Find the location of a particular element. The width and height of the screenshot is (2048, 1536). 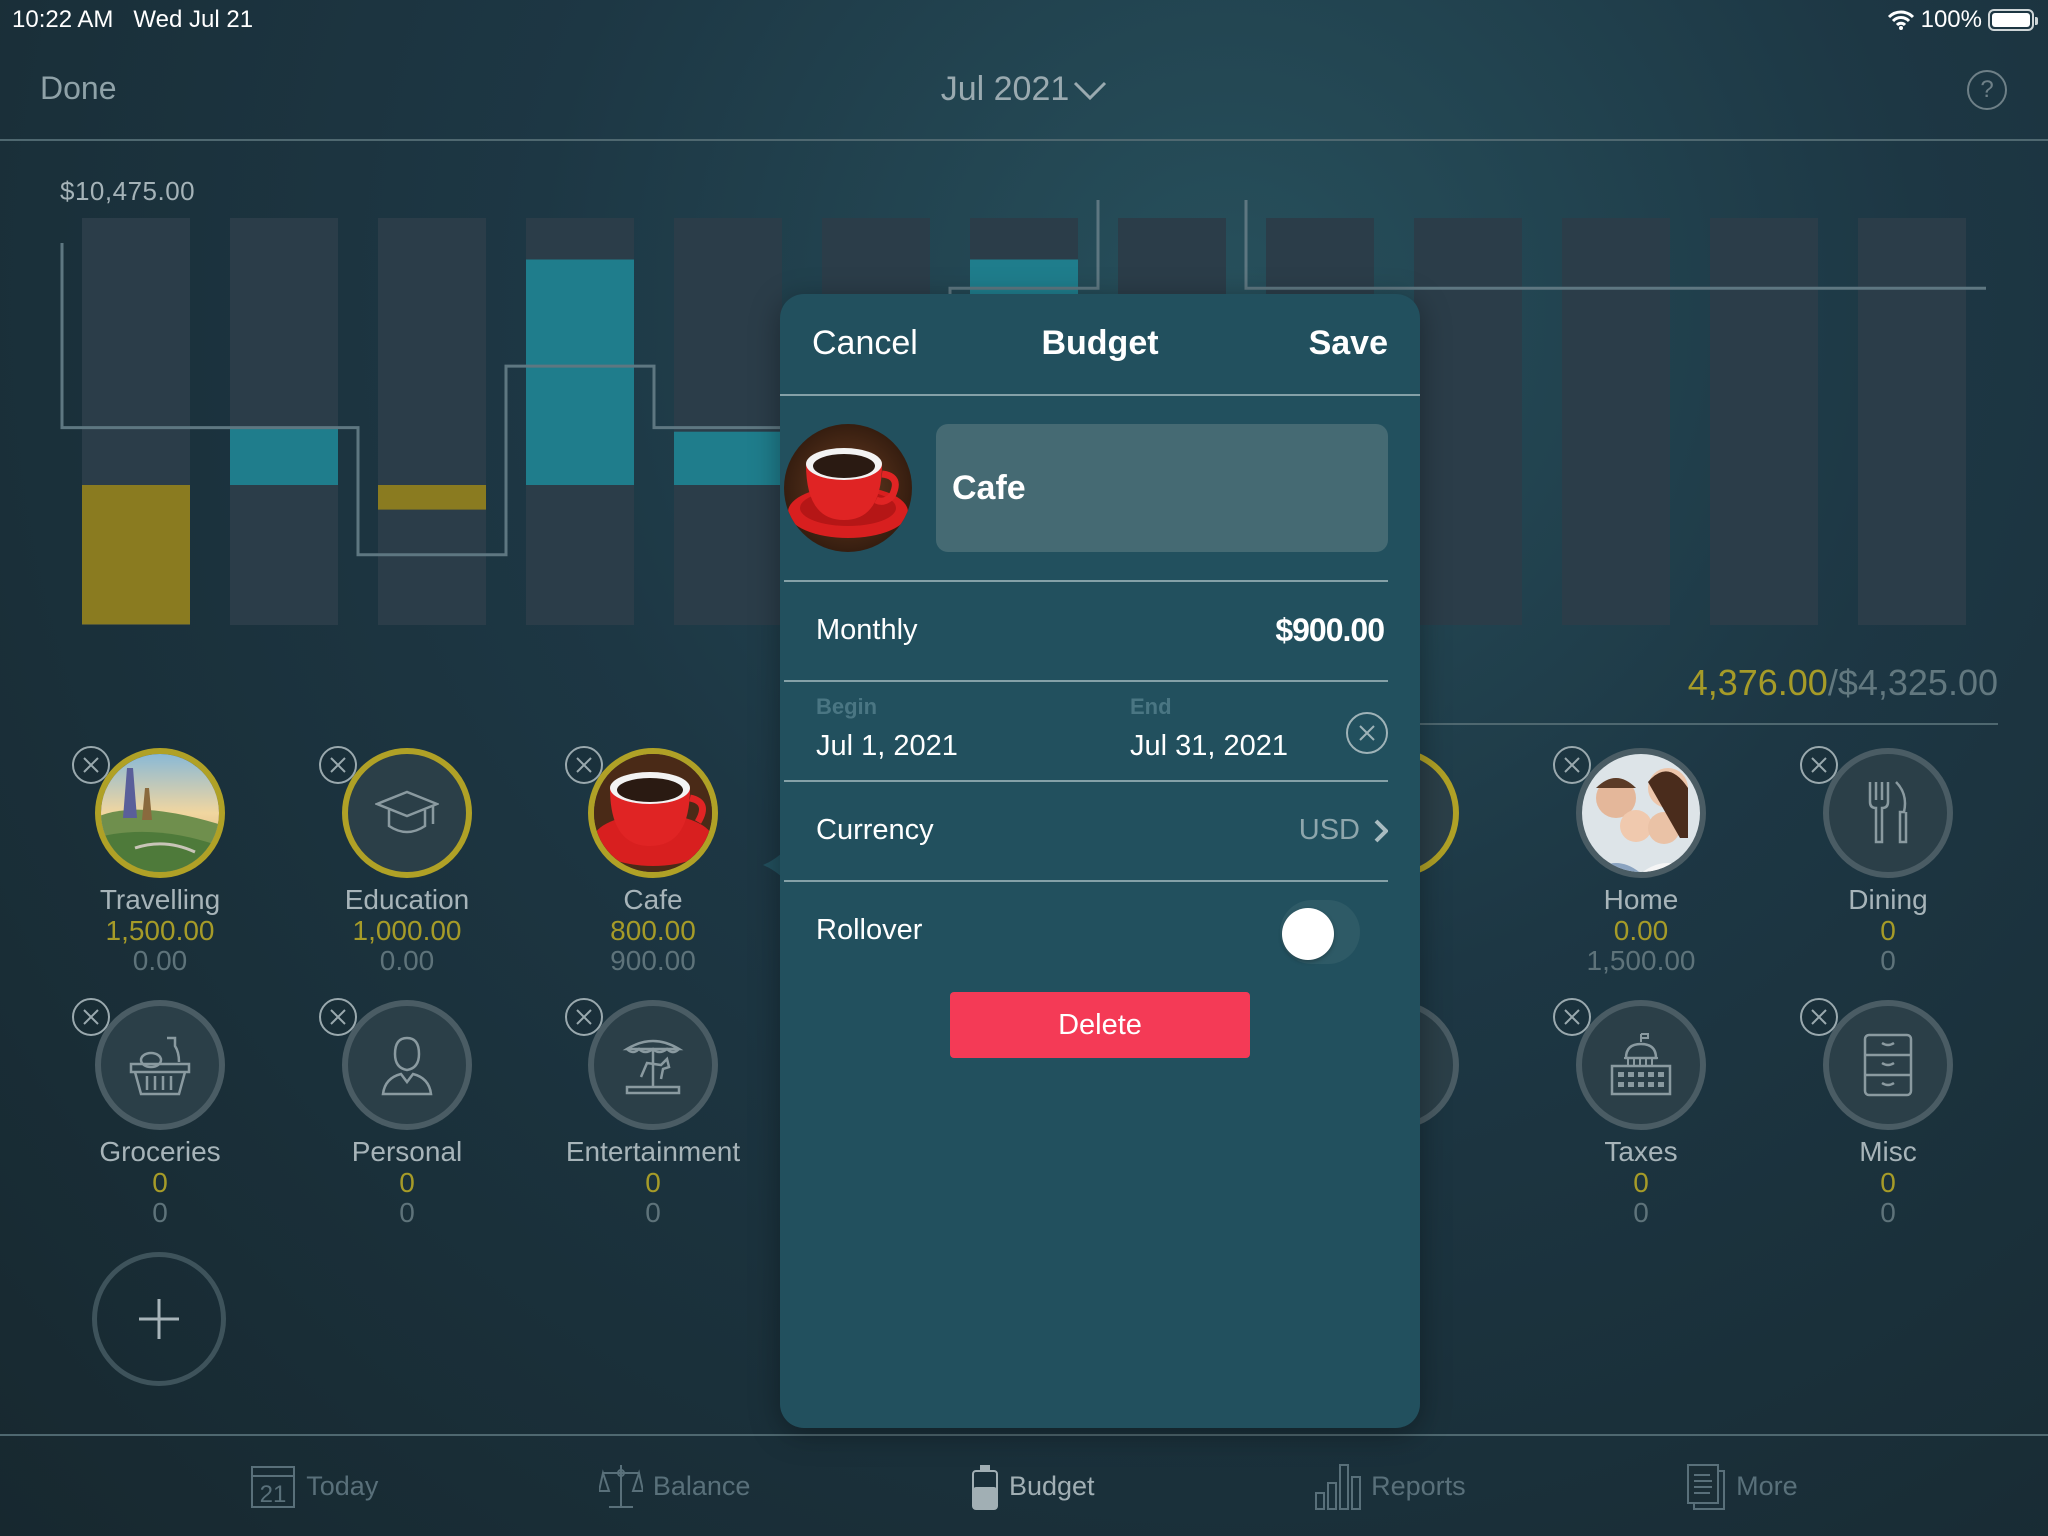

tab-balance-label: Balance is located at coordinates (701, 1486).